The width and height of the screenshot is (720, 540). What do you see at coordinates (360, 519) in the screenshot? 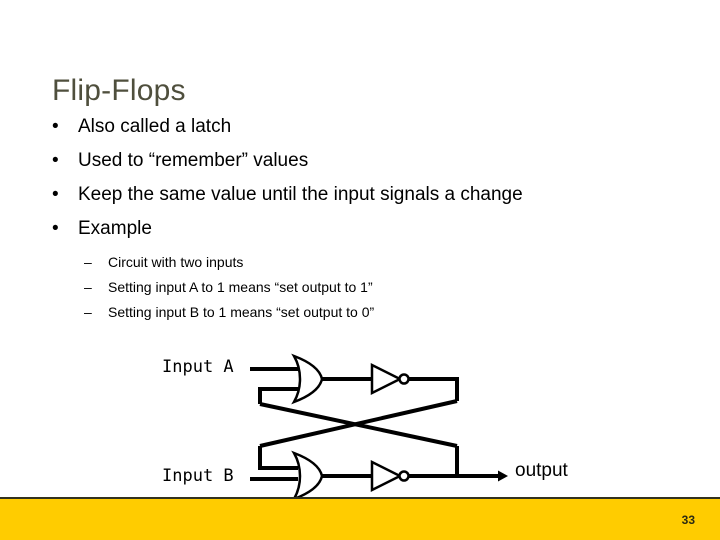
I see `footer-bar` at bounding box center [360, 519].